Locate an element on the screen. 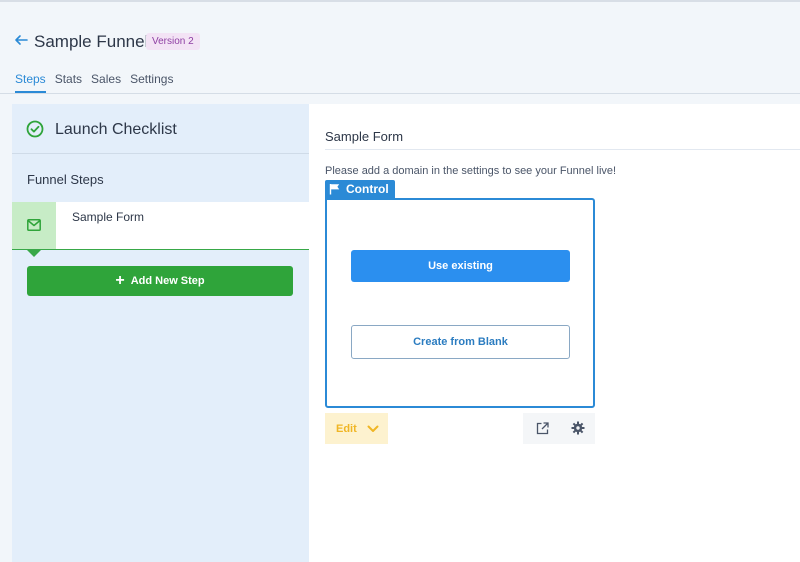 The image size is (800, 562). control-tag: Control is located at coordinates (360, 189).